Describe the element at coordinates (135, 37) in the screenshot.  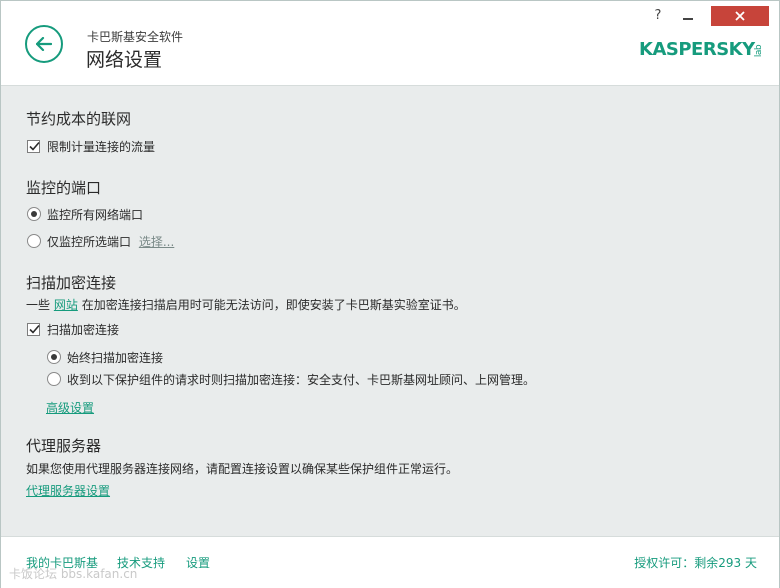
I see `app-name: 卡巴斯基安全软件` at that location.